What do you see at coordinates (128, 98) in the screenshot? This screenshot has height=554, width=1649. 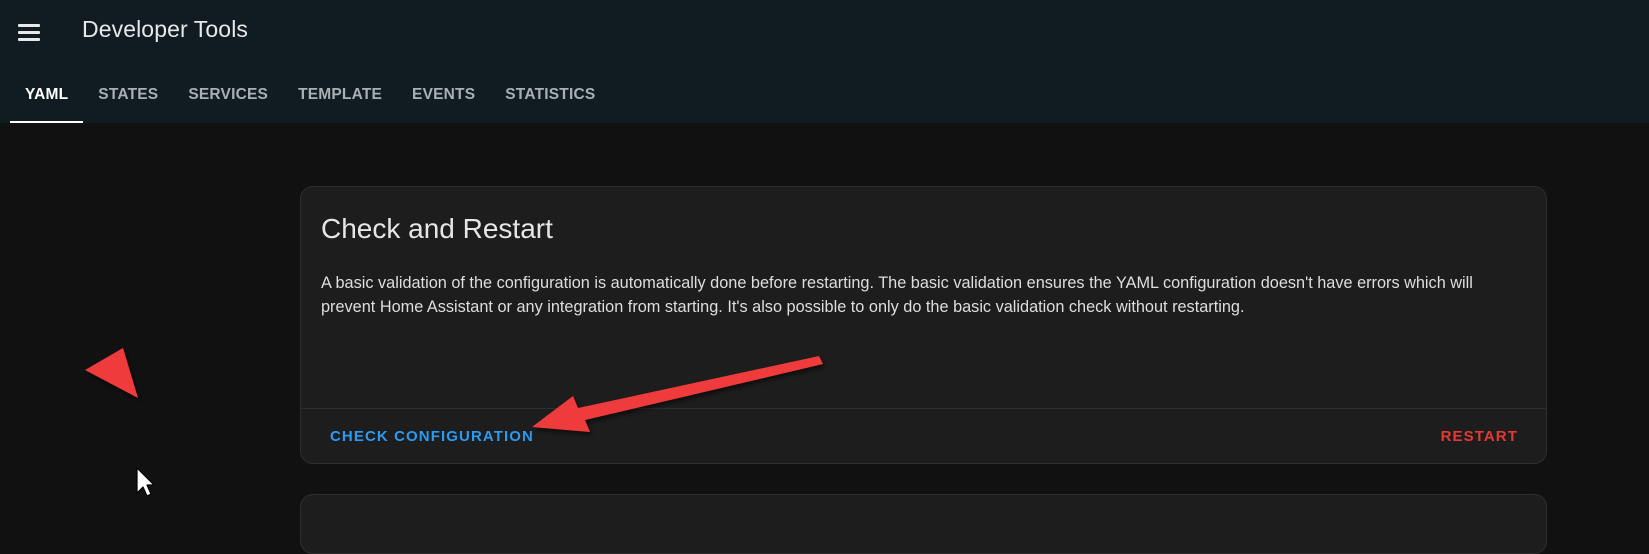 I see `tab-states: STATES` at bounding box center [128, 98].